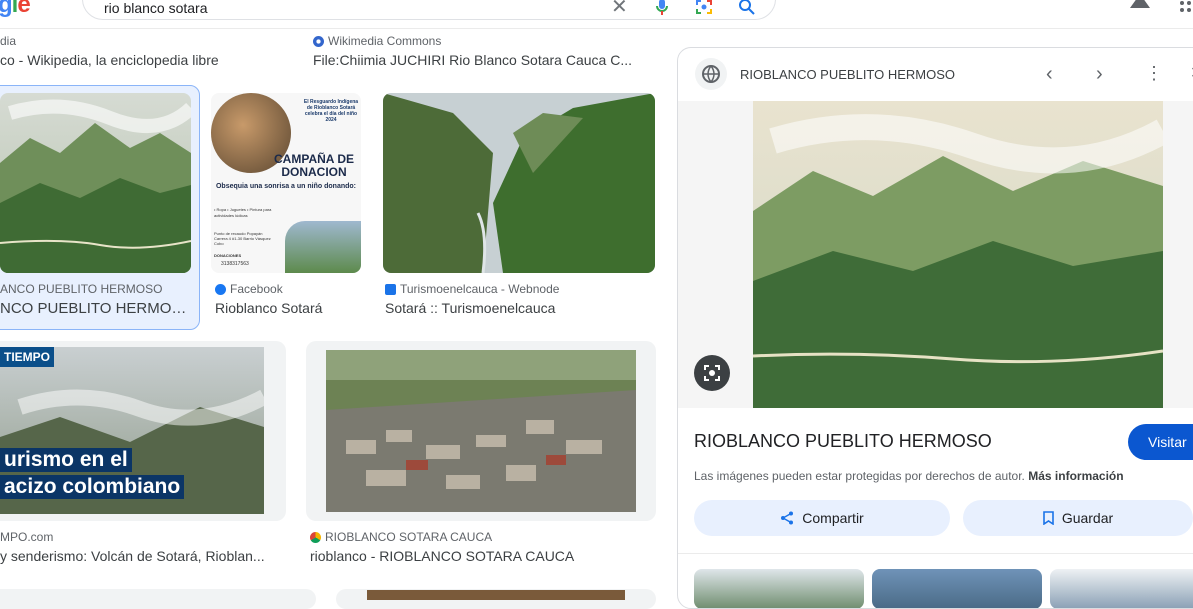 The image size is (1193, 609). What do you see at coordinates (323, 247) in the screenshot?
I see `mountain-photo` at bounding box center [323, 247].